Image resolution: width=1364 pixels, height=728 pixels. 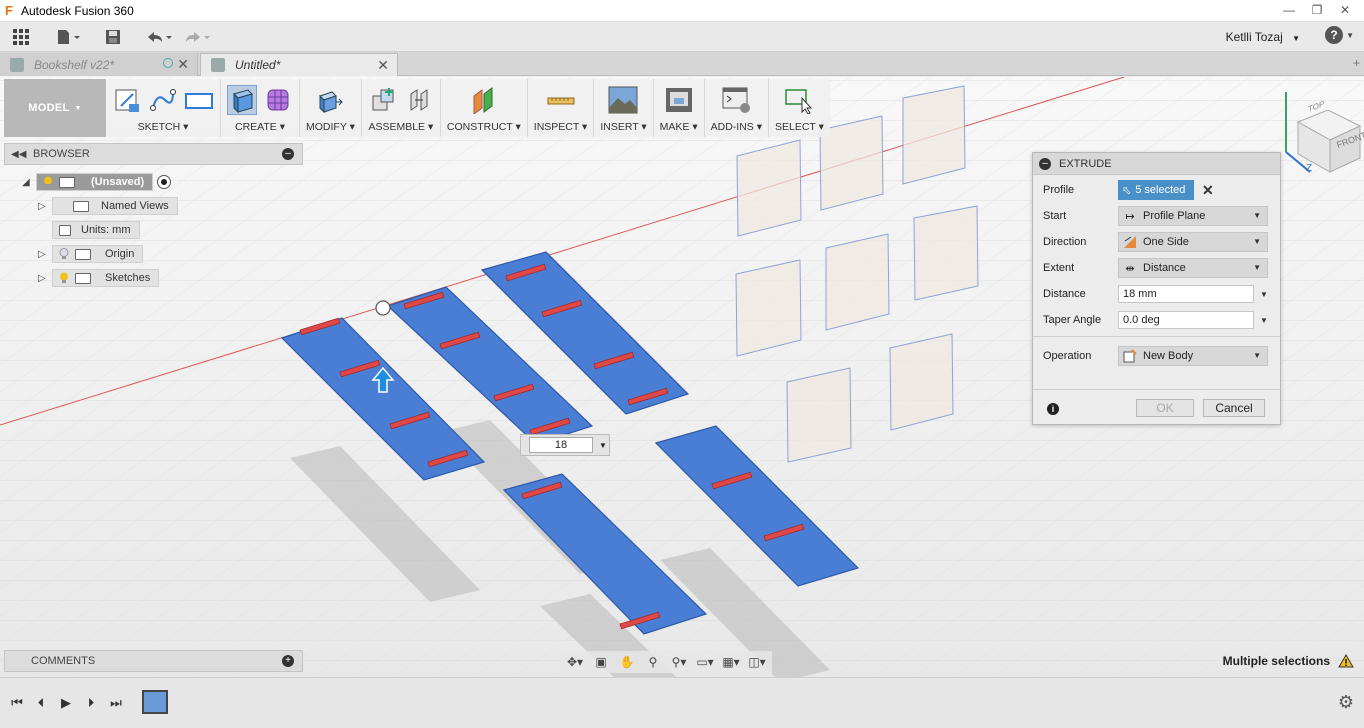 I want to click on select-icon, so click(x=799, y=100).